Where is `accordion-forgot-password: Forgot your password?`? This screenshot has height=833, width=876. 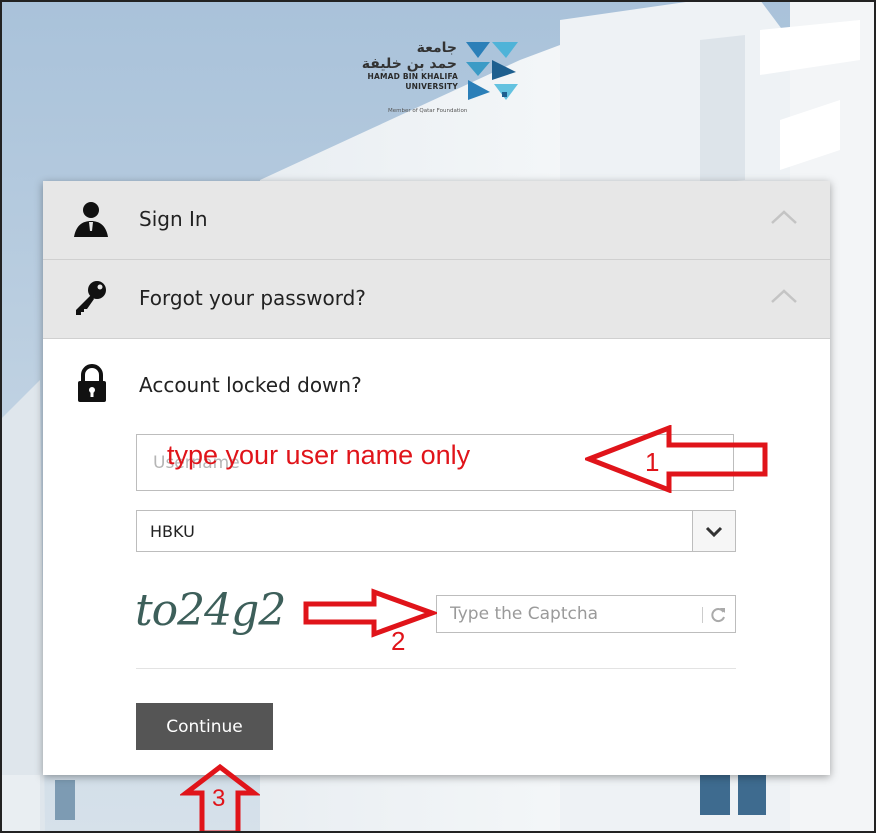 accordion-forgot-password: Forgot your password? is located at coordinates (436, 299).